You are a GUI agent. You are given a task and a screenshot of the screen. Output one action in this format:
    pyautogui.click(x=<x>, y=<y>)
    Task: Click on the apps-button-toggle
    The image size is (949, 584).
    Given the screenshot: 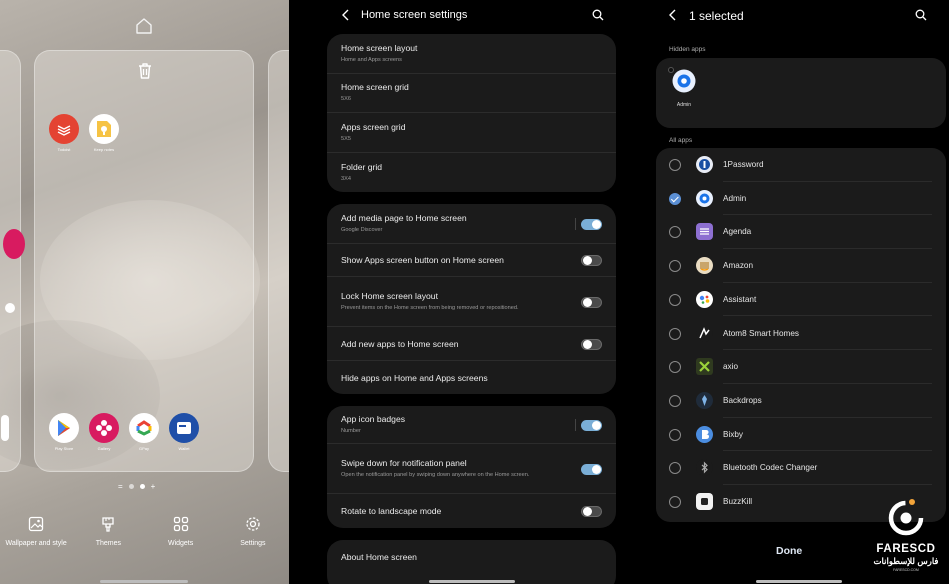 What is the action you would take?
    pyautogui.click(x=591, y=260)
    